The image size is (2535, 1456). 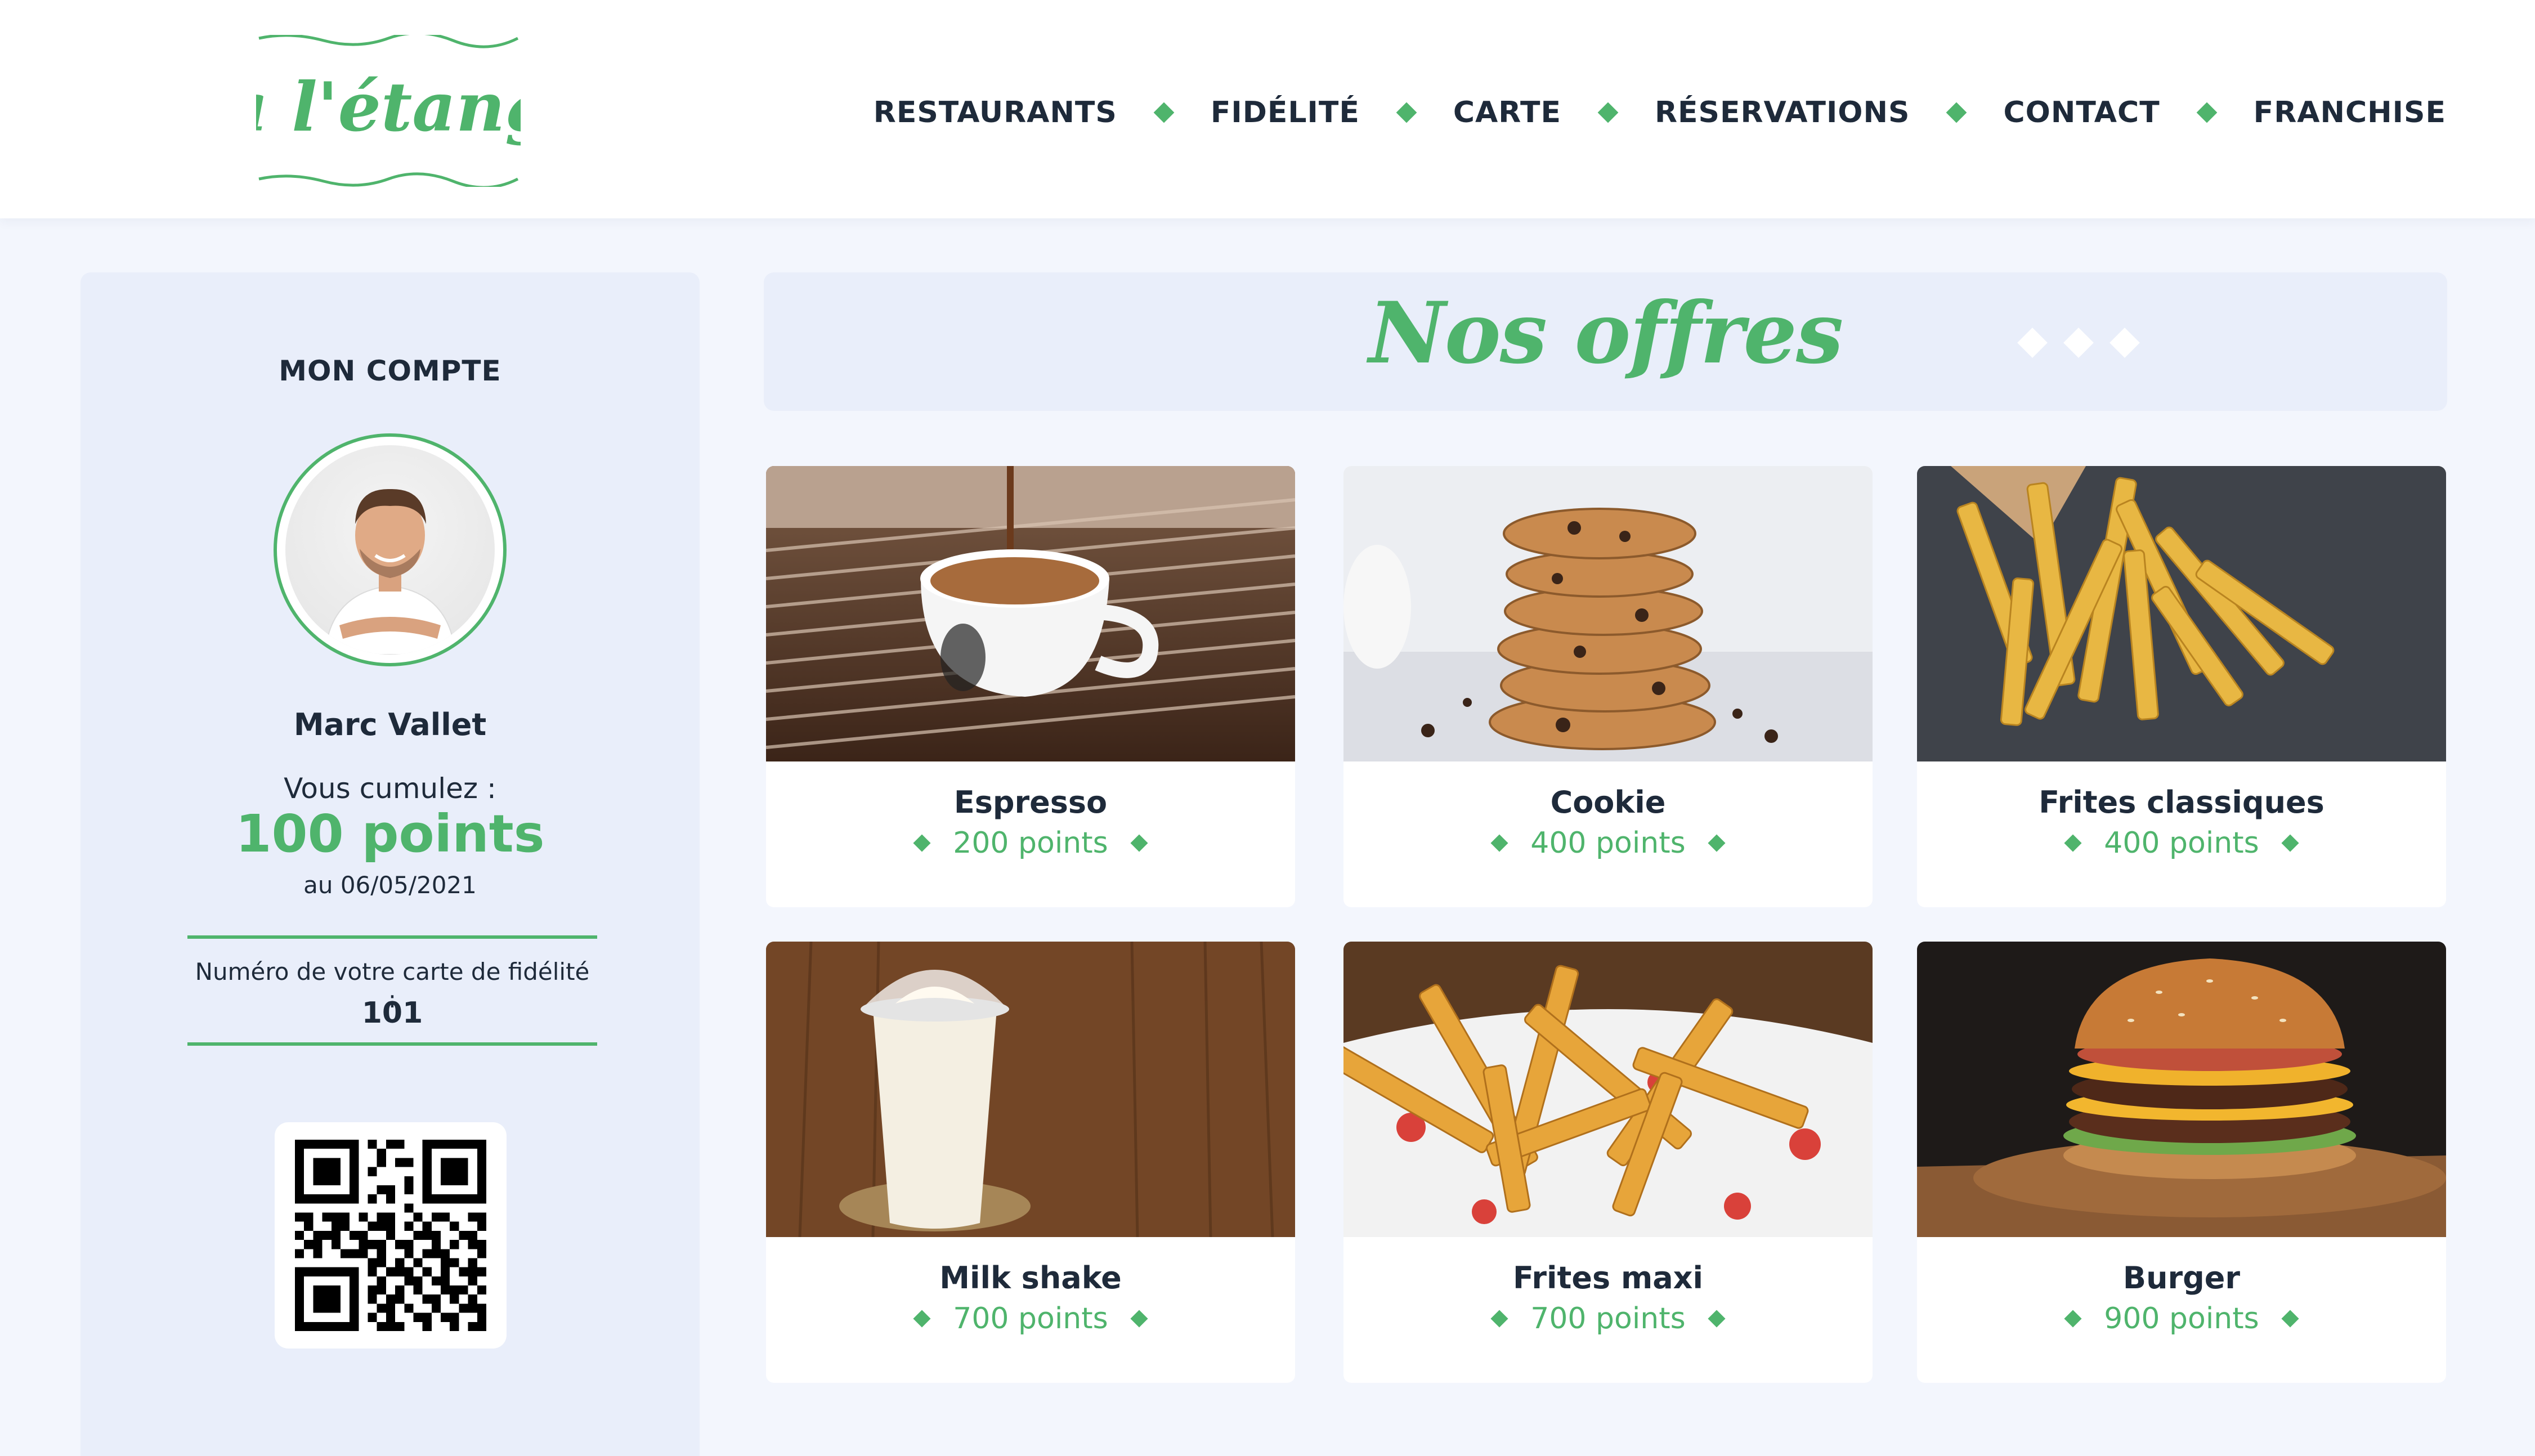 I want to click on nav-contact: CONTACT, so click(x=2081, y=112).